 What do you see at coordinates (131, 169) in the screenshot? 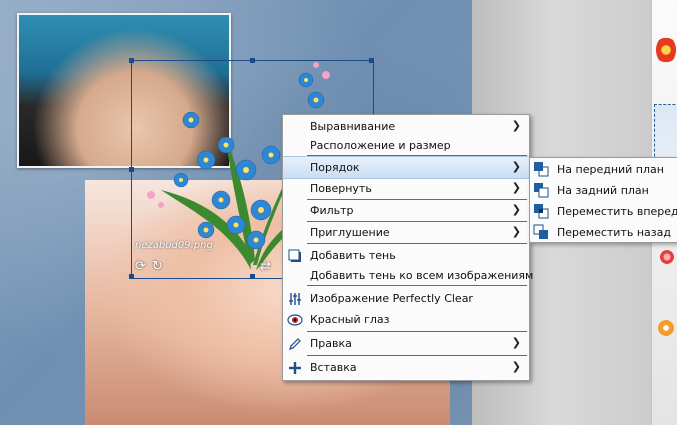
I see `resize-handle-w` at bounding box center [131, 169].